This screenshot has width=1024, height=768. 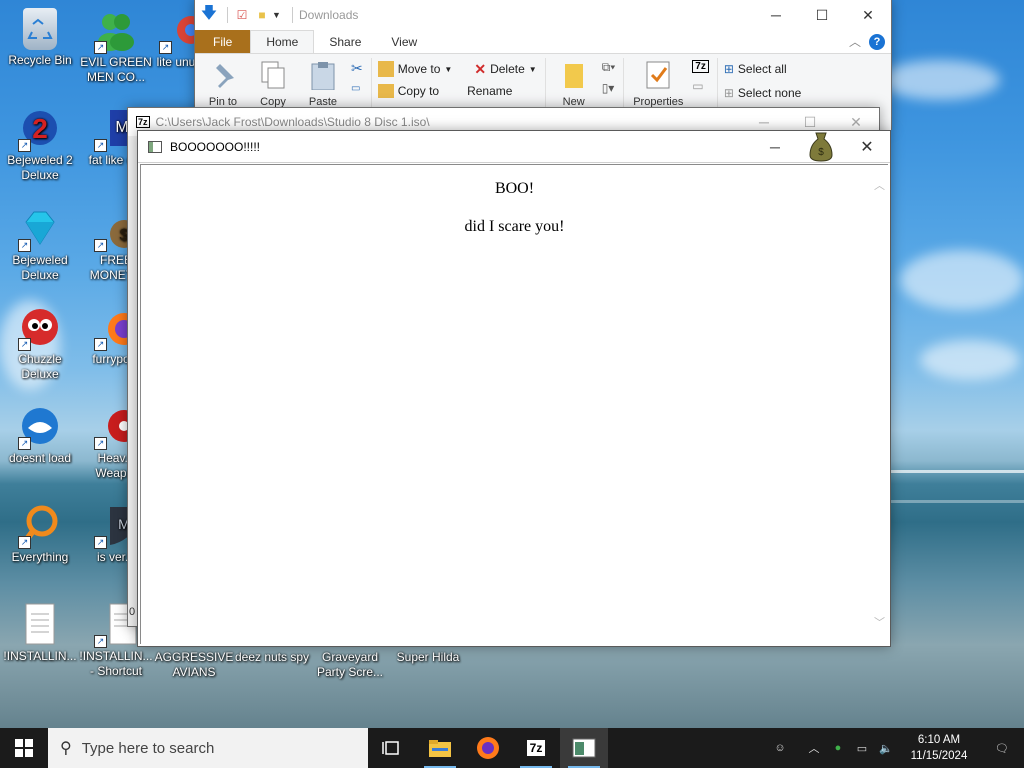 I want to click on select-all-button: ⊞ Select all, so click(x=755, y=69).